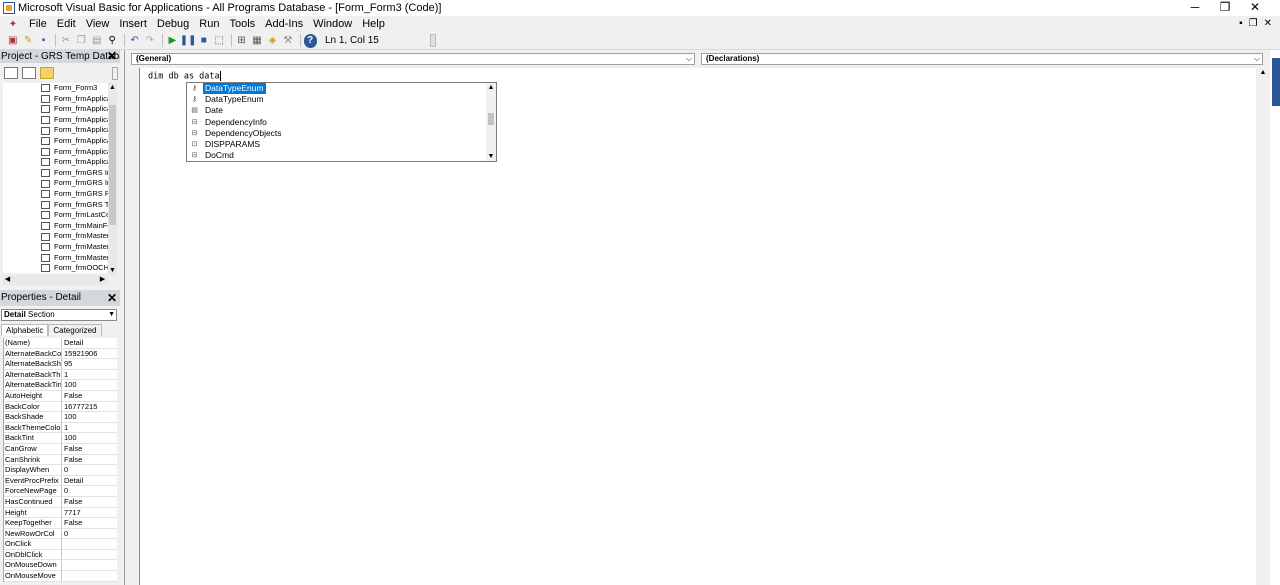  I want to click on properties-close-icon: ✕, so click(112, 298).